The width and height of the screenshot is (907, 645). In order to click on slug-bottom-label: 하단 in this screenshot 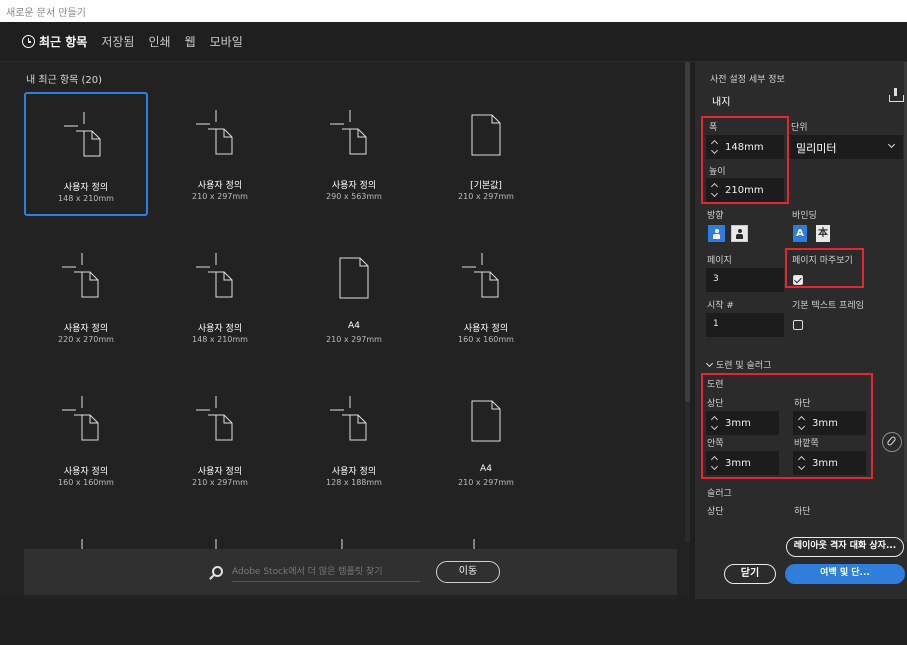, I will do `click(802, 512)`.